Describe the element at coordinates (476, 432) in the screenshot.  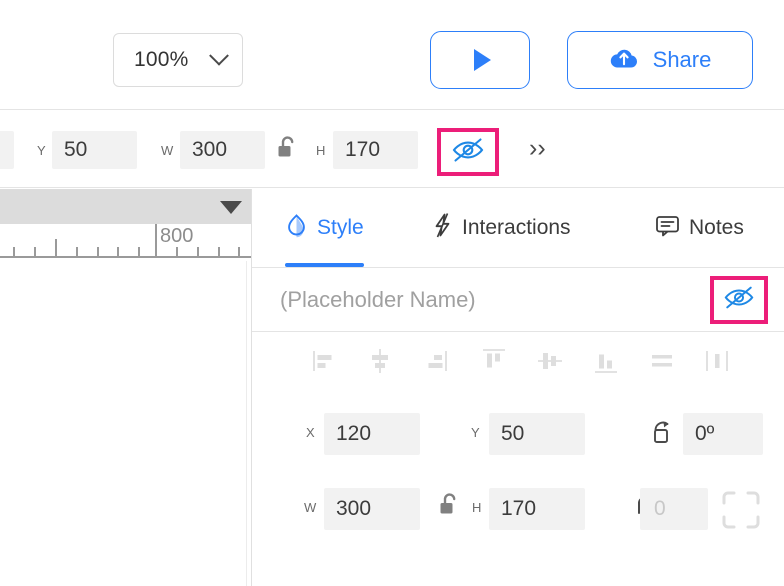
I see `position-label-y: Y` at that location.